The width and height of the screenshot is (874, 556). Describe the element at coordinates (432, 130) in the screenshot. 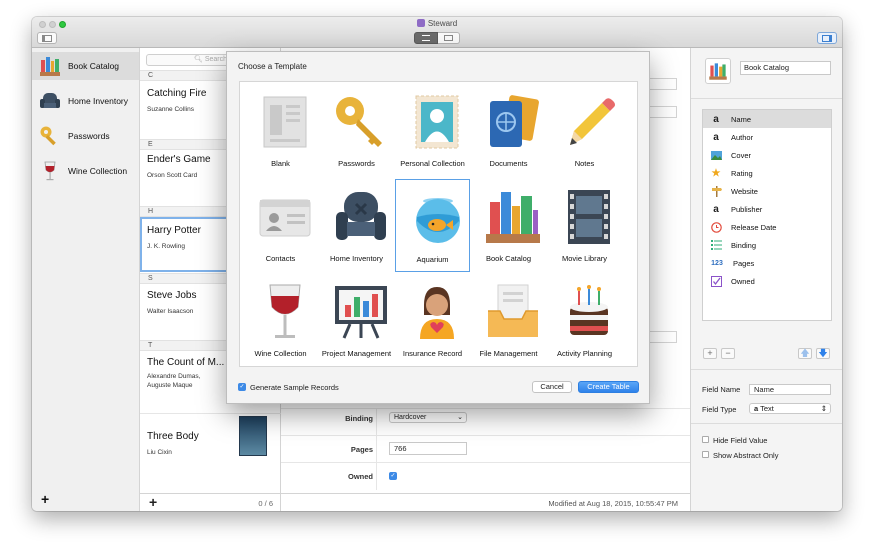

I see `template-personal-collection: Personal Collection` at that location.